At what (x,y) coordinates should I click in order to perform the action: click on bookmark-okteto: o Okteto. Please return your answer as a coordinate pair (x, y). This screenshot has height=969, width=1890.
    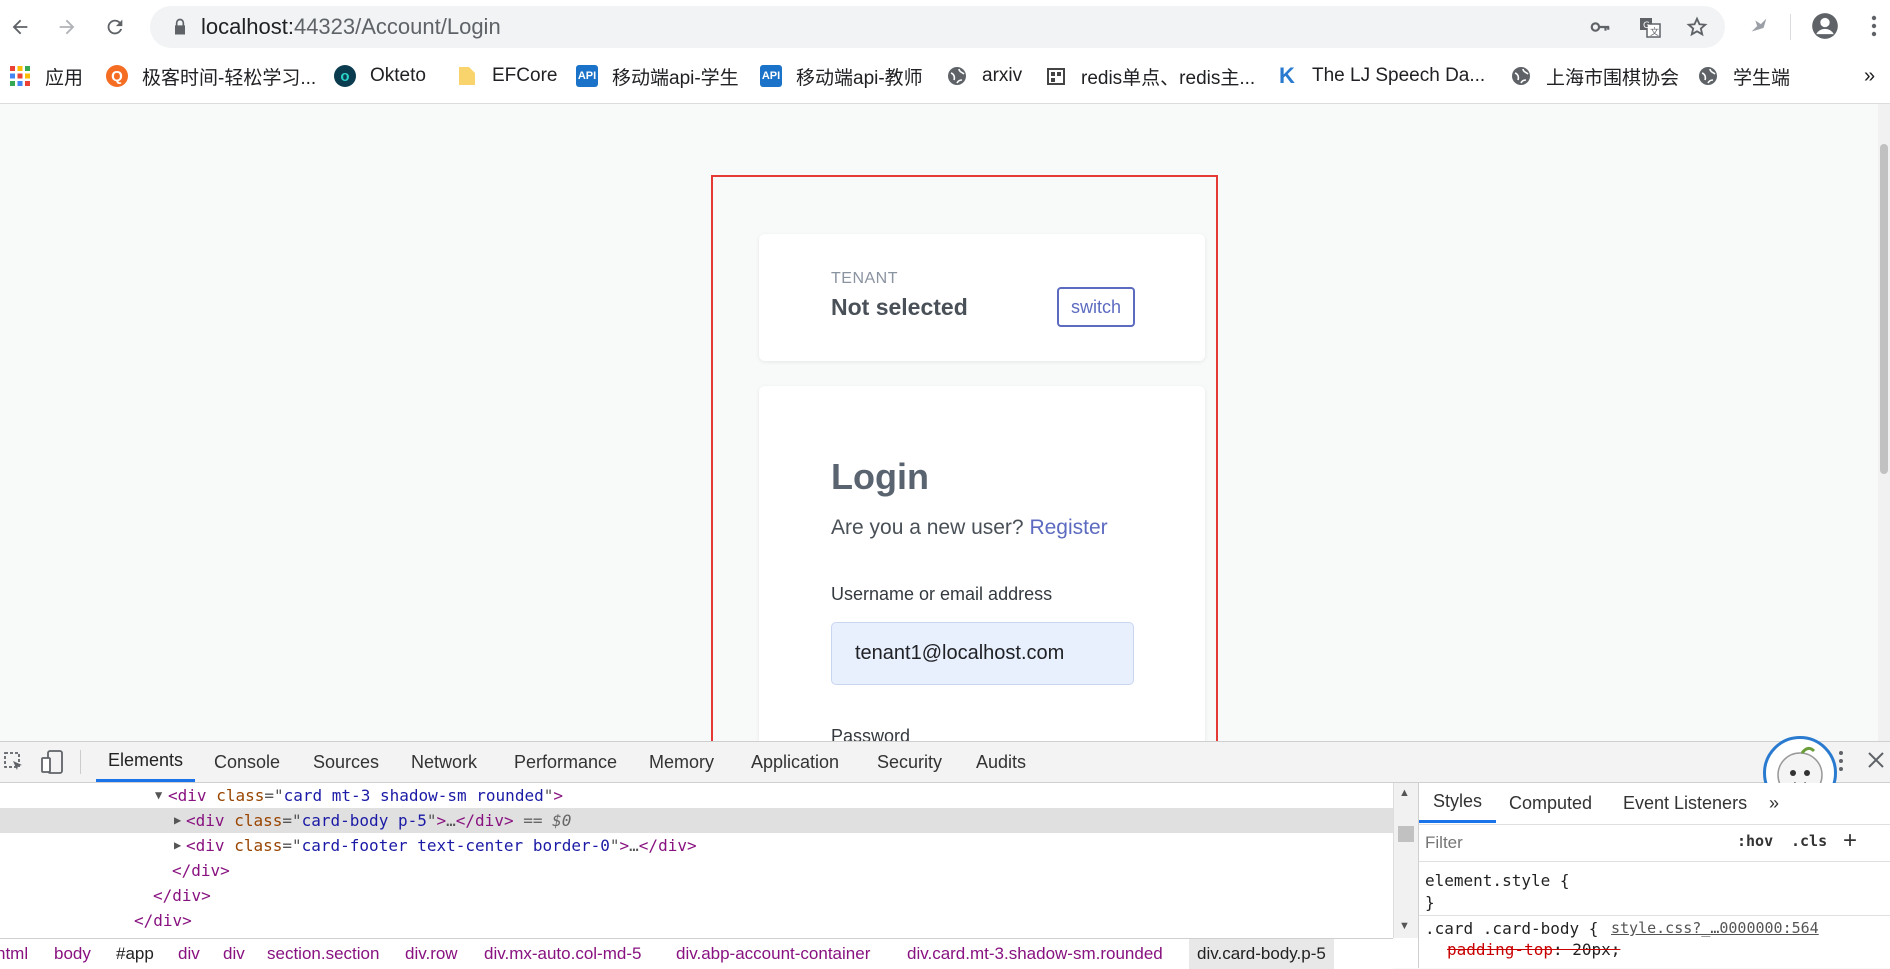
    Looking at the image, I should click on (380, 76).